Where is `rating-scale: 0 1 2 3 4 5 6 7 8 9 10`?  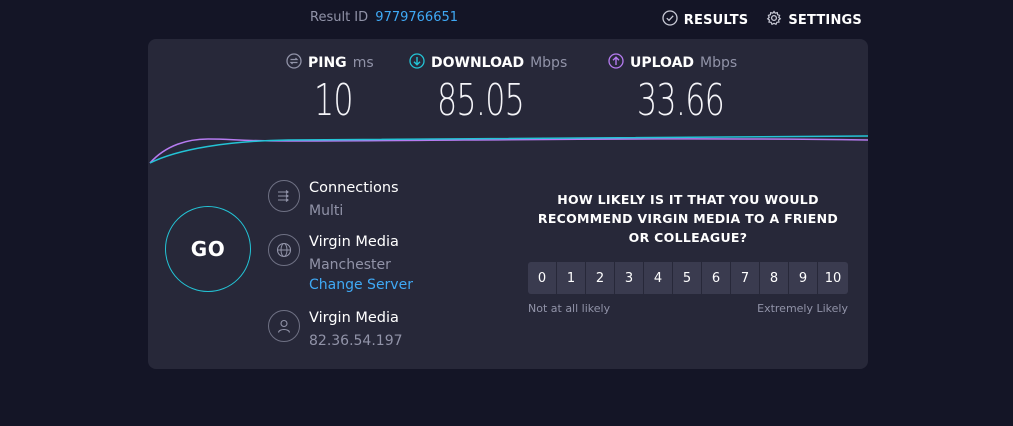 rating-scale: 0 1 2 3 4 5 6 7 8 9 10 is located at coordinates (688, 278).